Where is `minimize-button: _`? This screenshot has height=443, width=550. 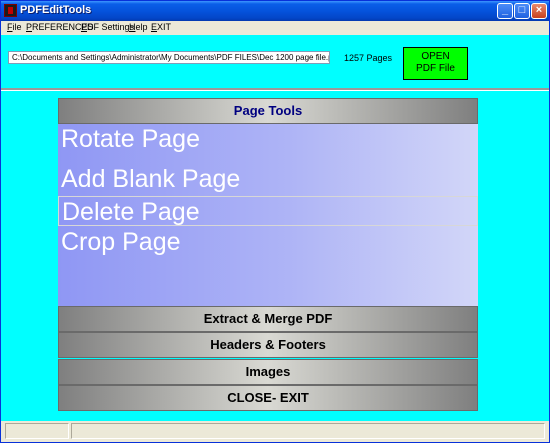 minimize-button: _ is located at coordinates (505, 11).